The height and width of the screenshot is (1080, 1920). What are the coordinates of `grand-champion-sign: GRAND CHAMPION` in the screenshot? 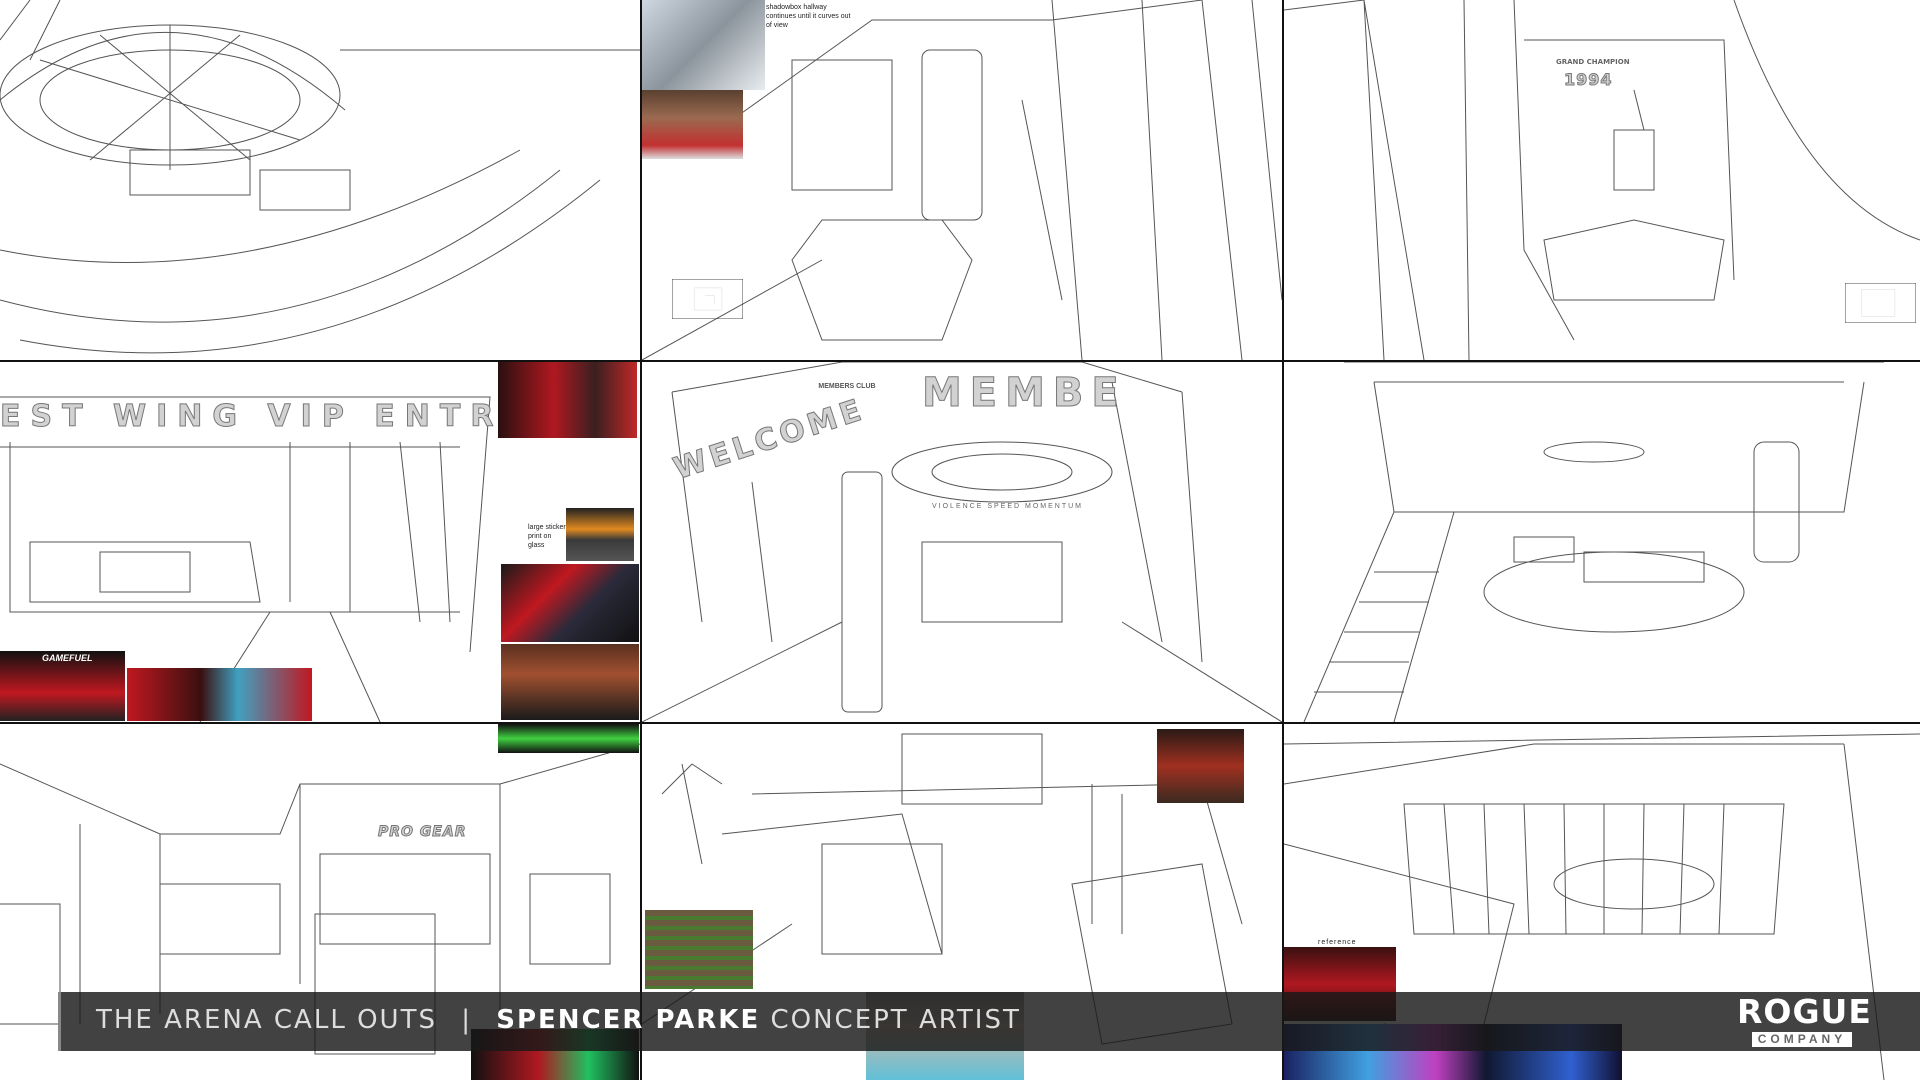 It's located at (1593, 62).